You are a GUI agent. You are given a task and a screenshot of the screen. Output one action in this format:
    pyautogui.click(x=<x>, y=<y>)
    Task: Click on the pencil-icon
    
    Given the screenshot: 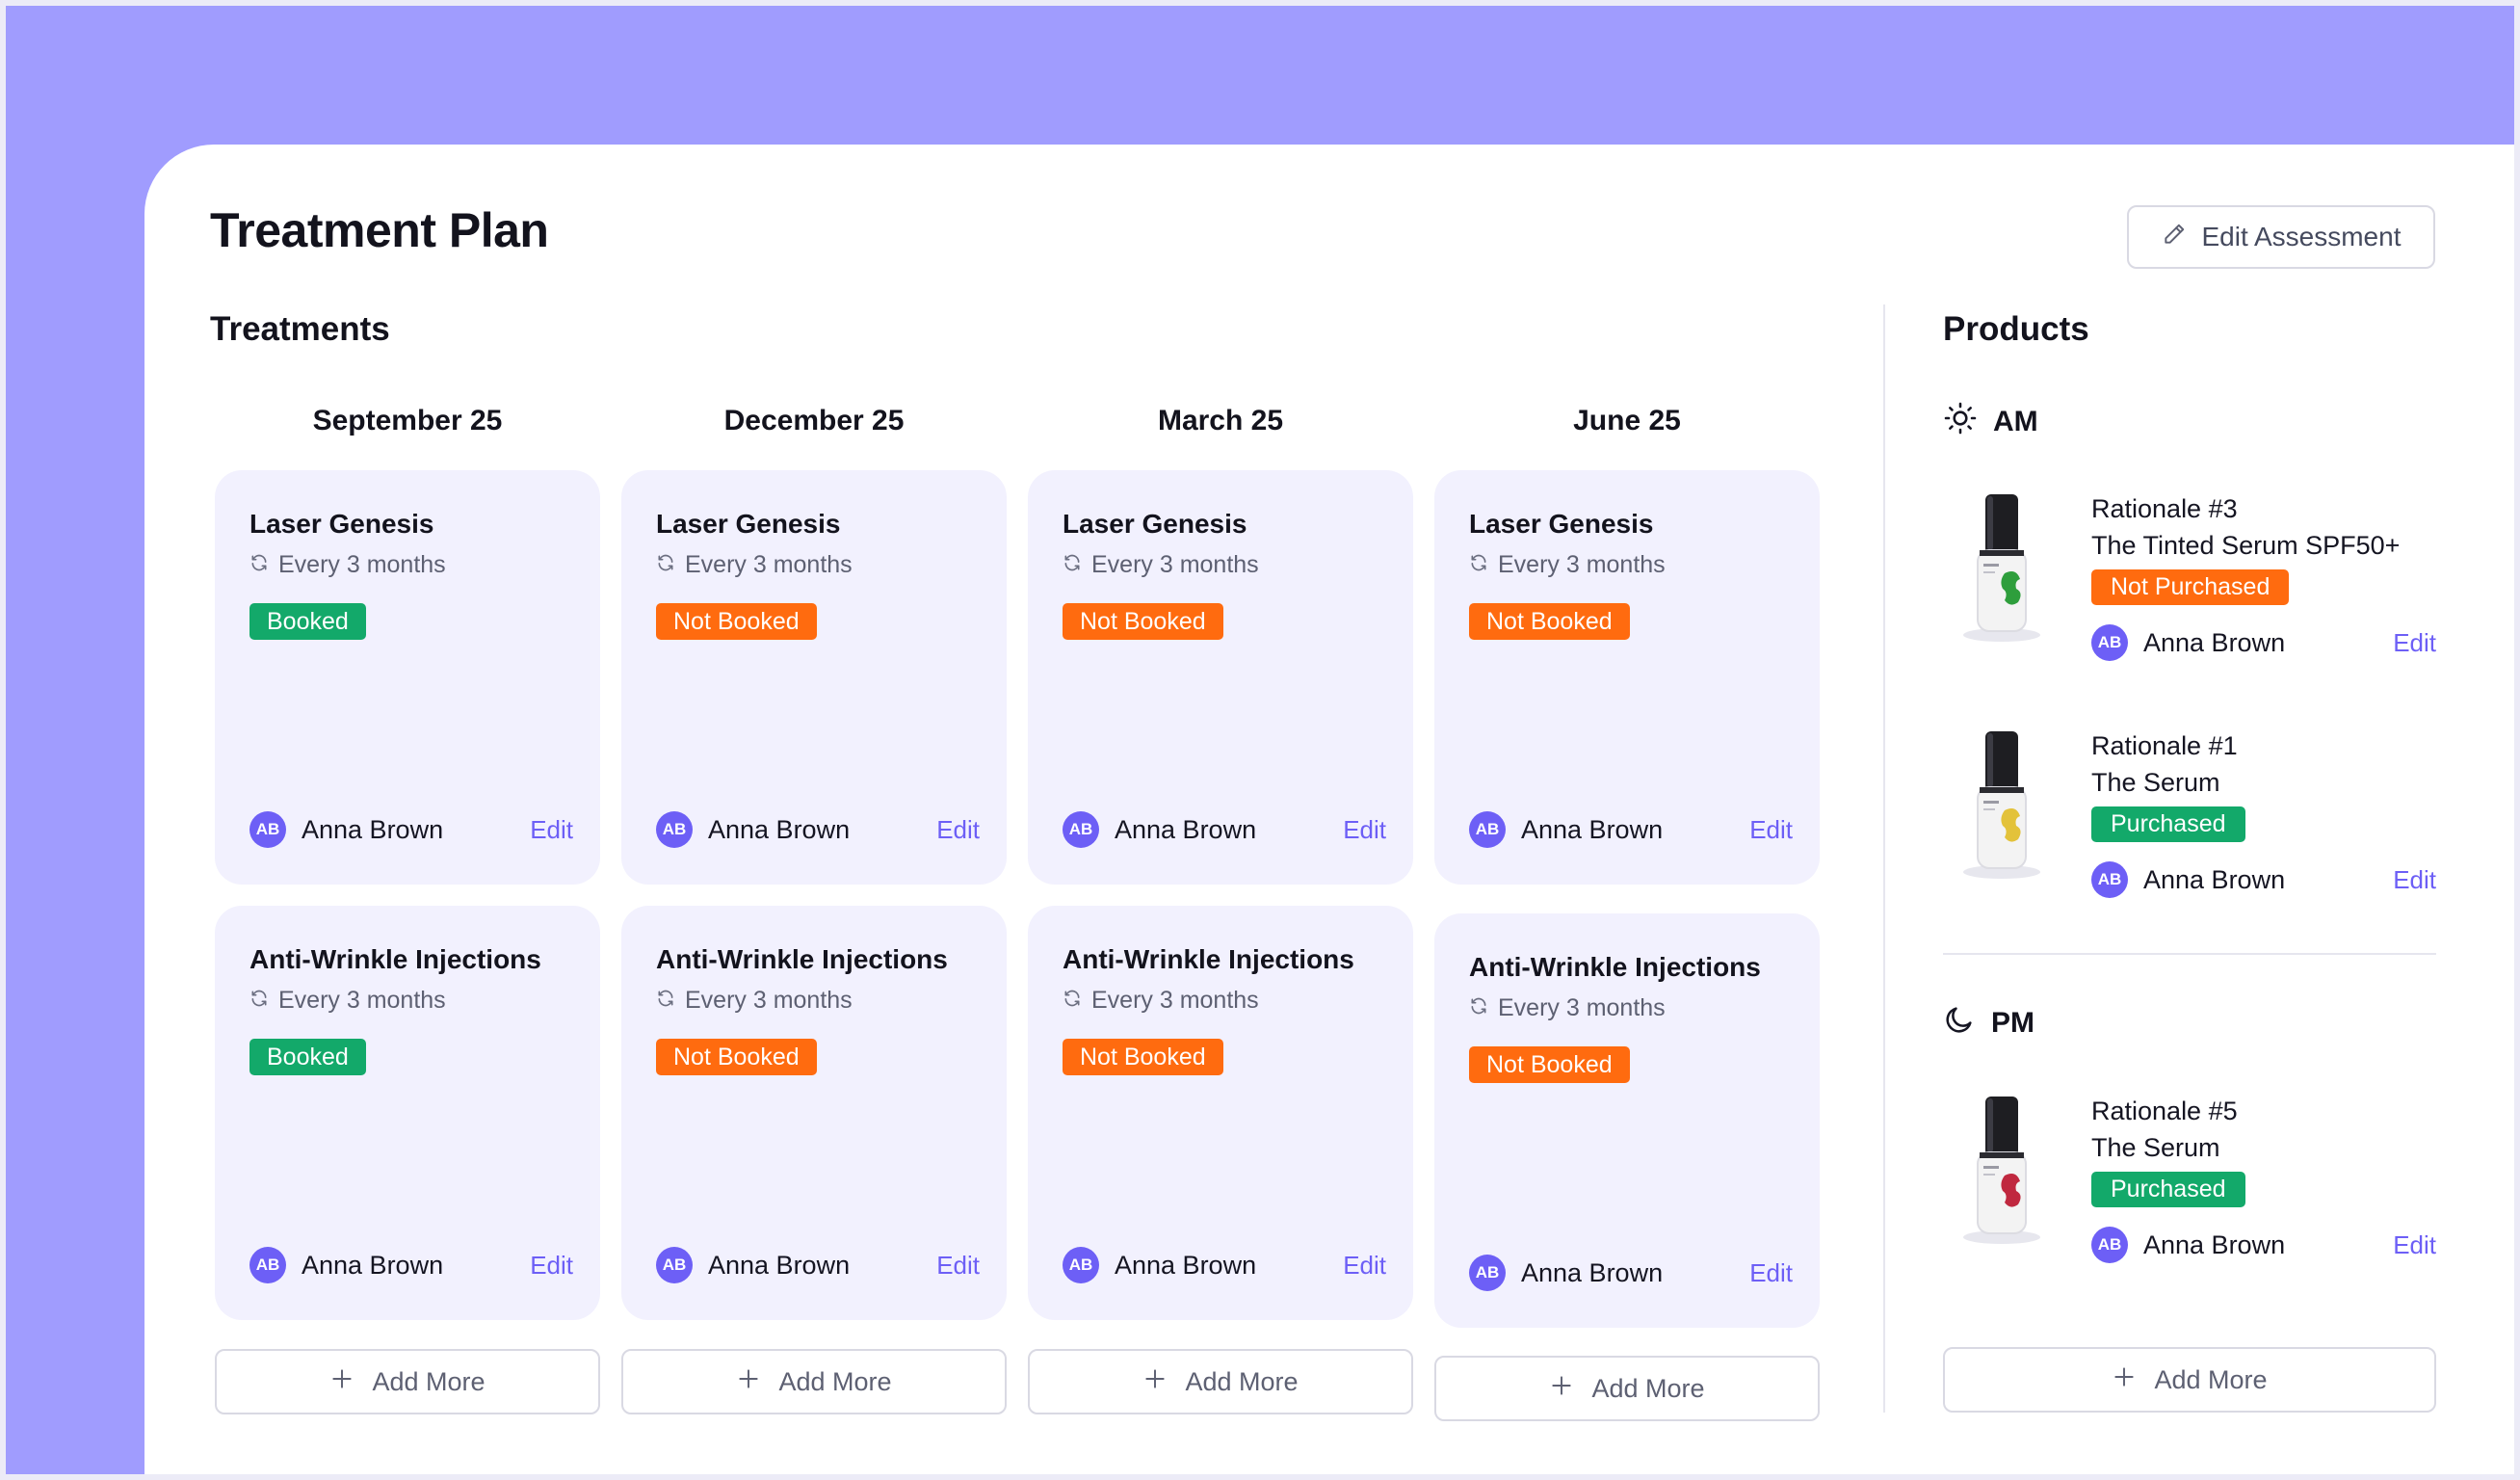 What is the action you would take?
    pyautogui.click(x=2174, y=238)
    